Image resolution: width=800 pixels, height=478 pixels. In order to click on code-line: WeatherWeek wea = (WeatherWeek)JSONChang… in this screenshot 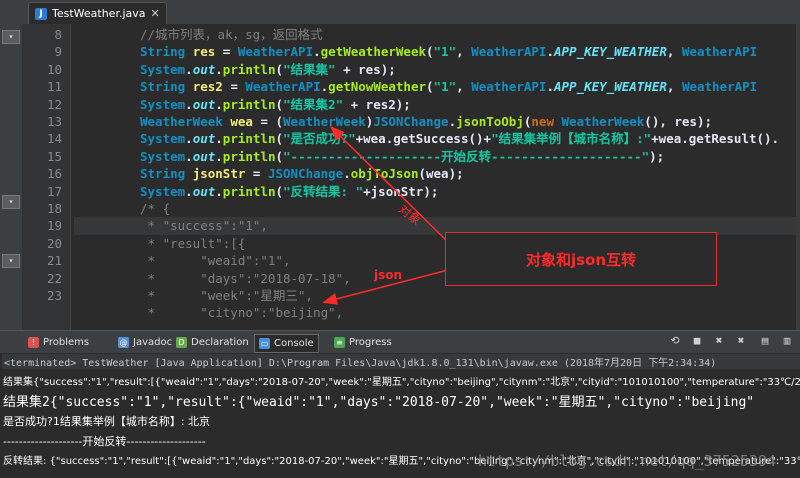, I will do `click(426, 121)`.